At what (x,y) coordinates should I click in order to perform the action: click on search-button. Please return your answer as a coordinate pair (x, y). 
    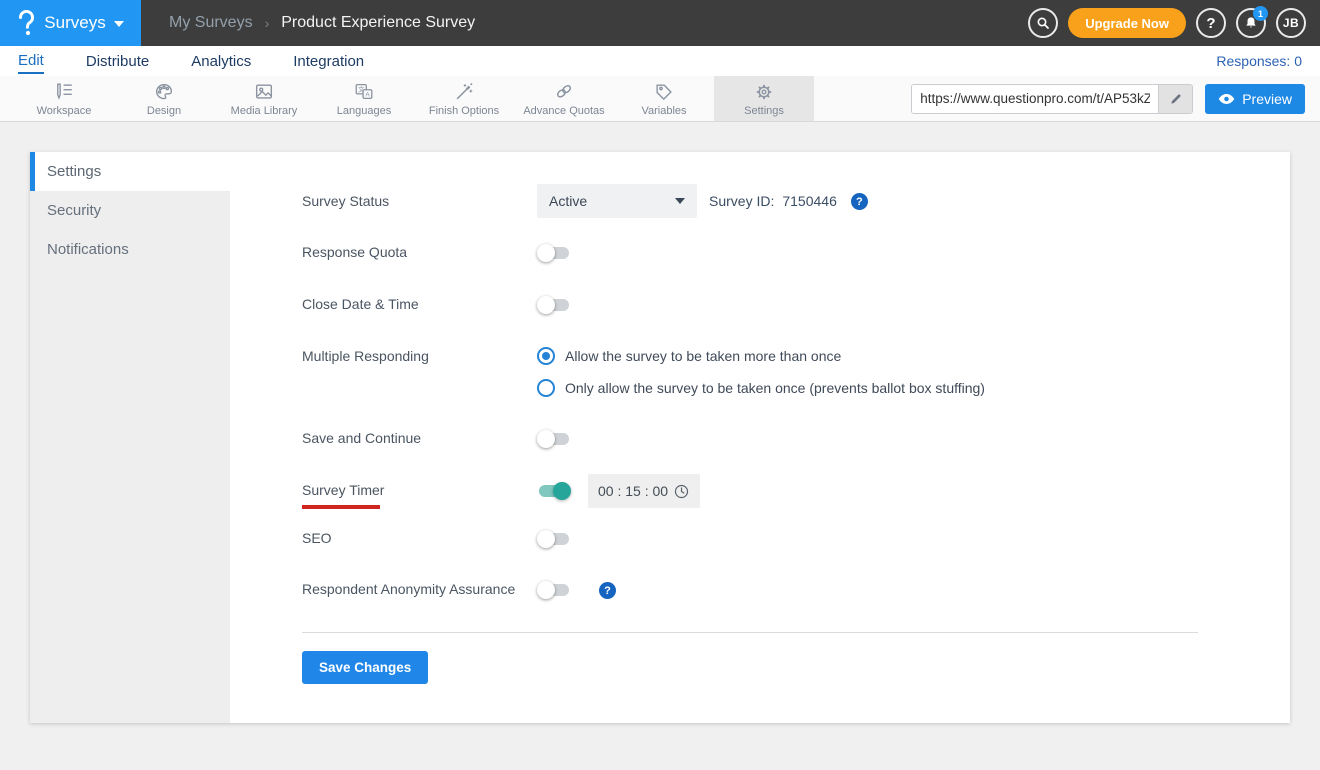
    Looking at the image, I should click on (1043, 23).